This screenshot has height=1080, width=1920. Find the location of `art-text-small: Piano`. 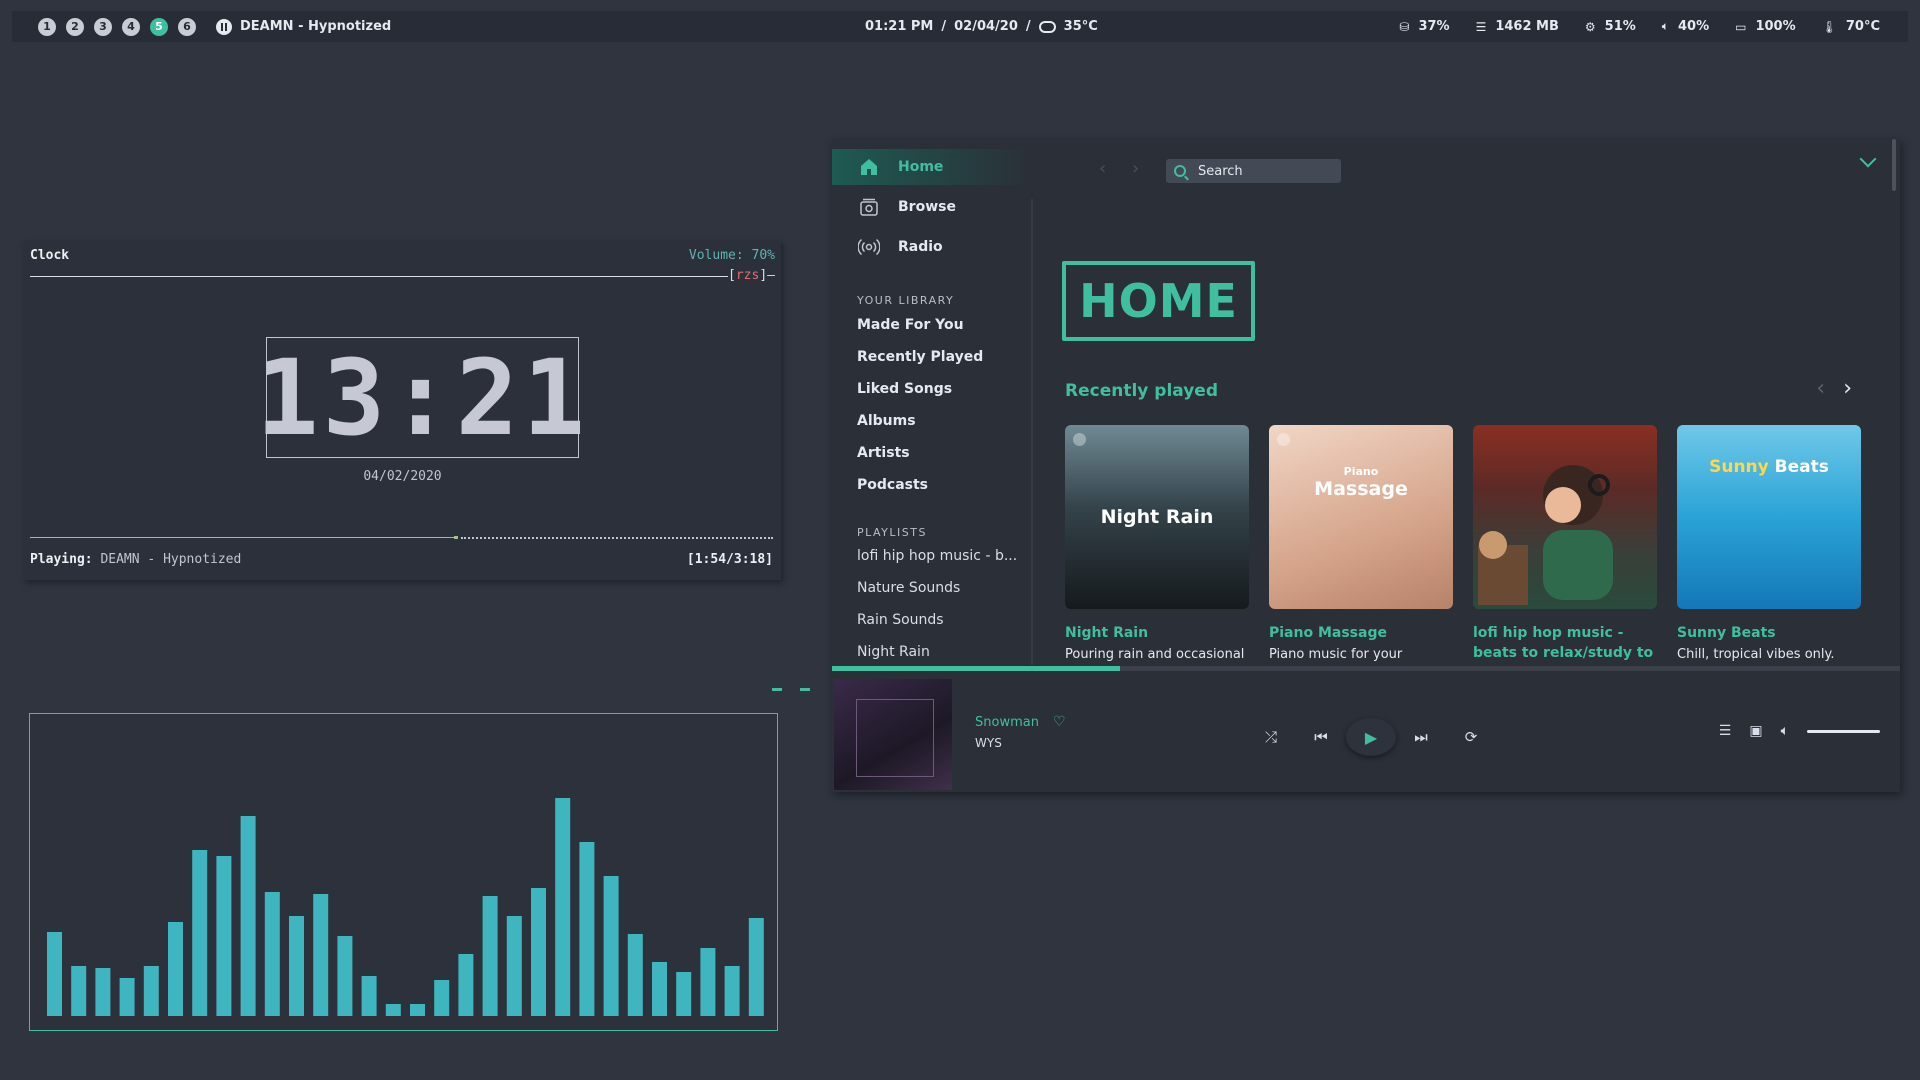

art-text-small: Piano is located at coordinates (1361, 471).